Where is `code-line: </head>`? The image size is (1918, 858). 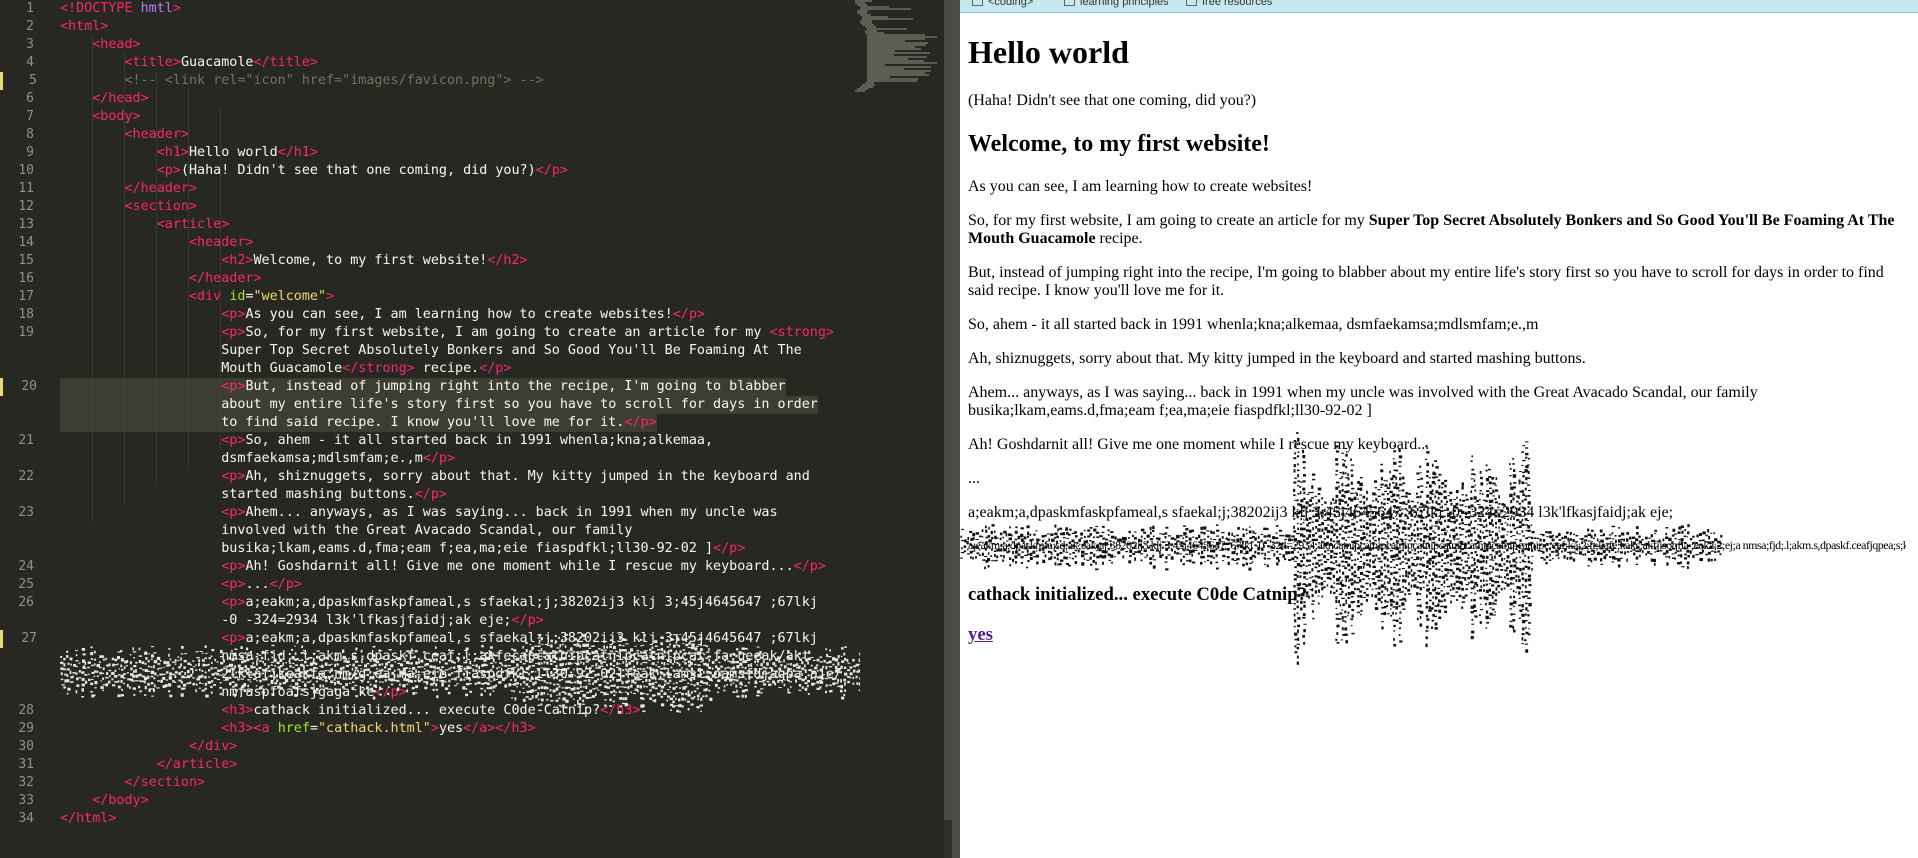 code-line: </head> is located at coordinates (120, 98).